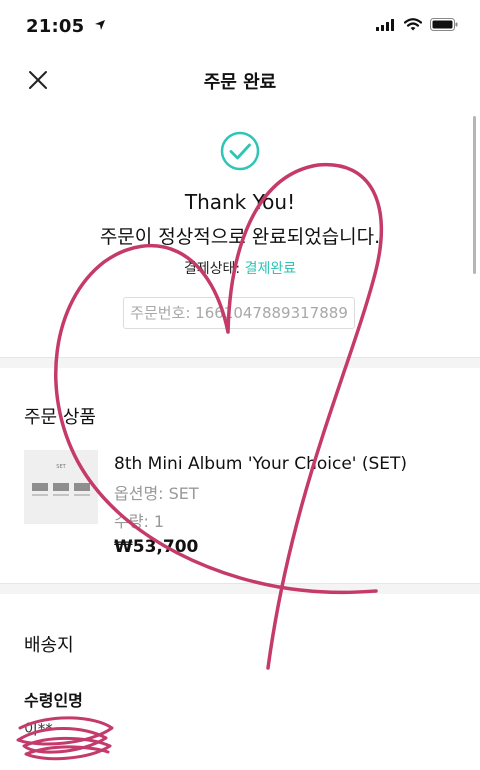 Image resolution: width=480 pixels, height=770 pixels. Describe the element at coordinates (260, 464) in the screenshot. I see `product-name: 8th Mini Album 'Your Choice' (SET)` at that location.